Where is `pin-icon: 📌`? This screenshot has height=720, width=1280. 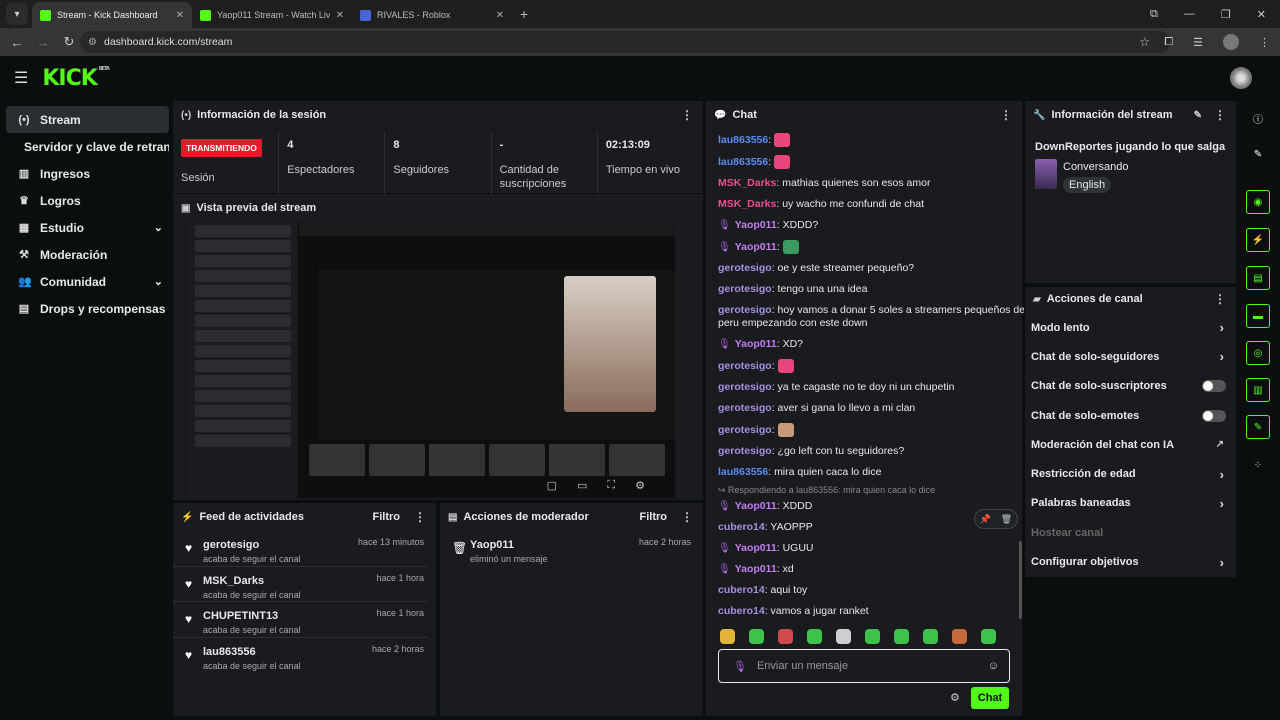
pin-icon: 📌 is located at coordinates (985, 519).